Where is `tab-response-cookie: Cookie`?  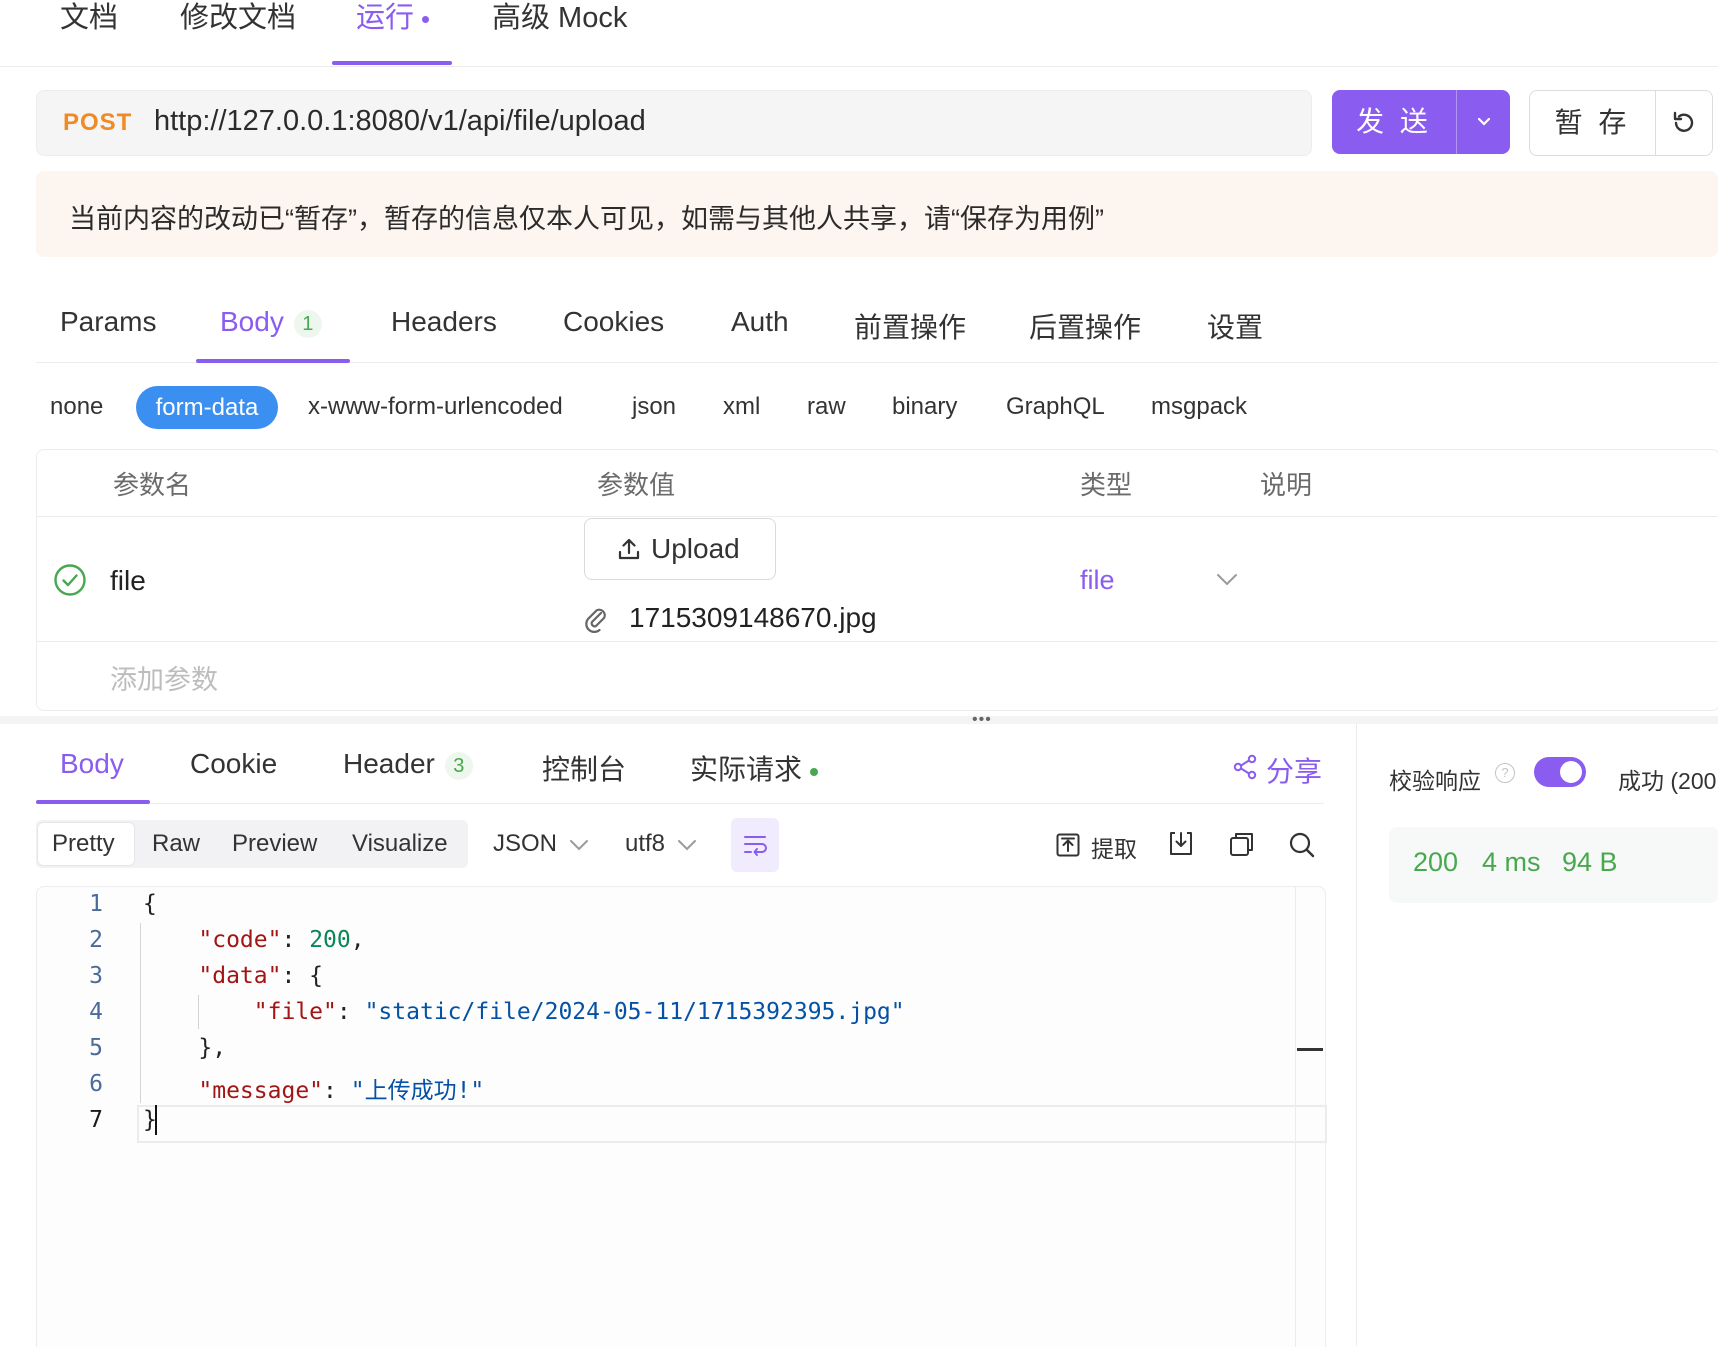 tab-response-cookie: Cookie is located at coordinates (233, 764).